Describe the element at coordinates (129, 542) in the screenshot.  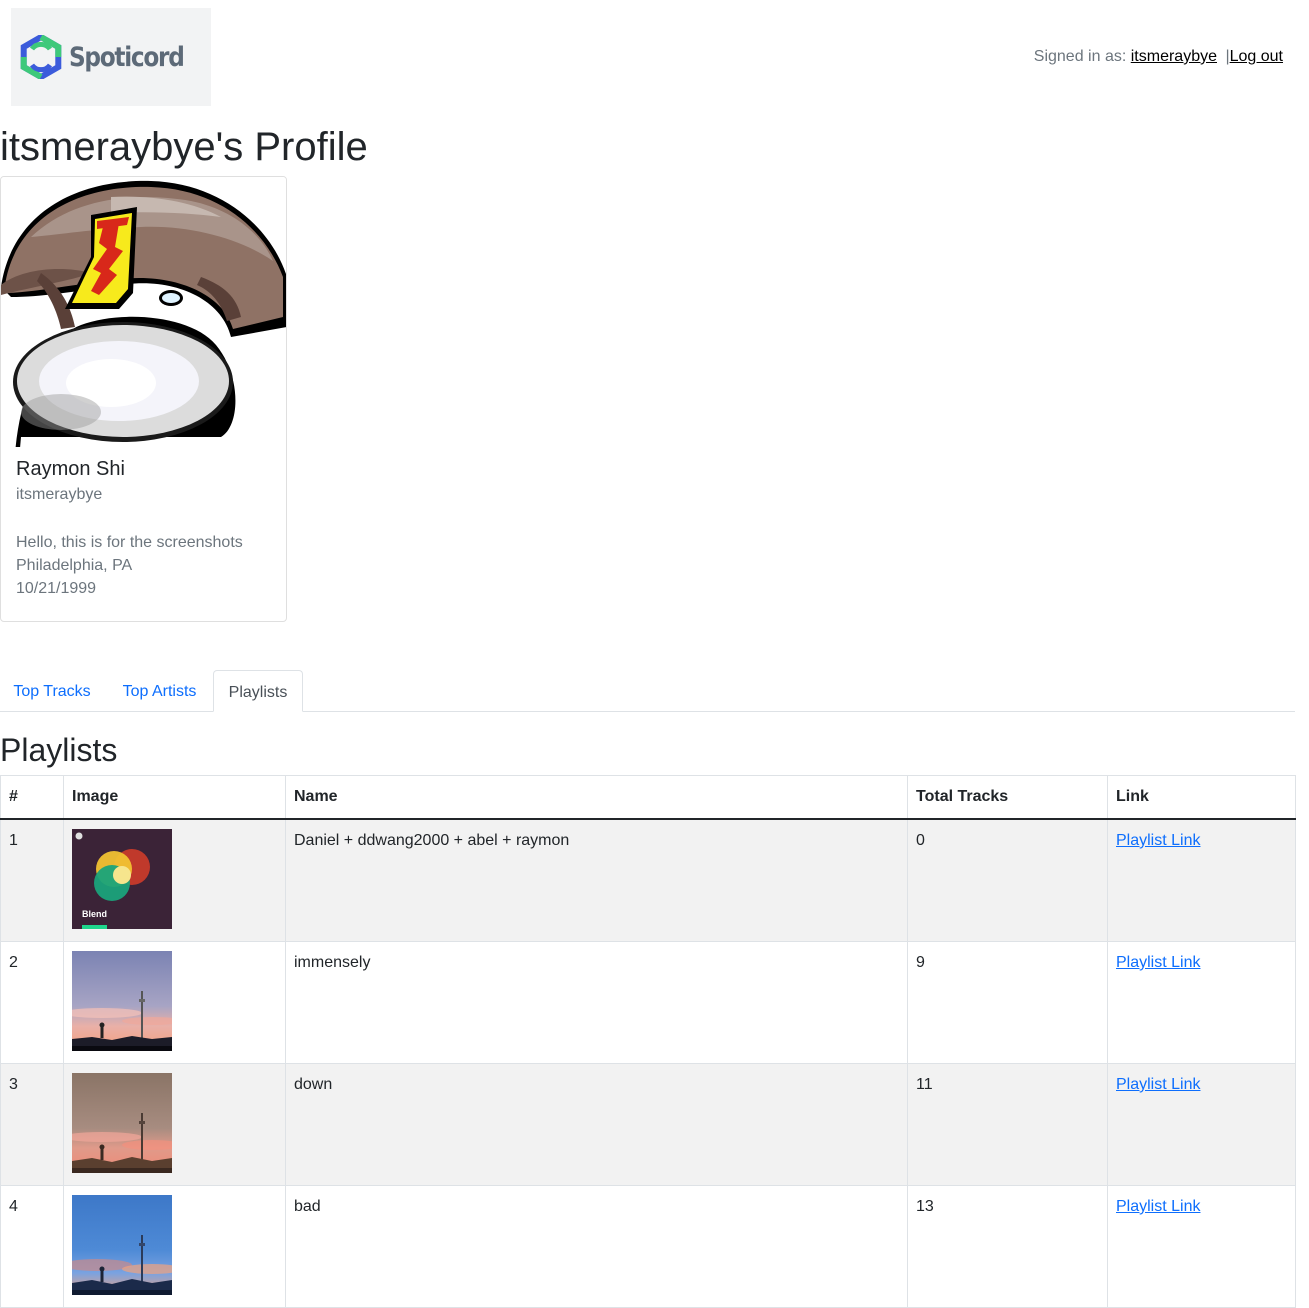
I see `profile-bio: Hello, this is for the screenshots` at that location.